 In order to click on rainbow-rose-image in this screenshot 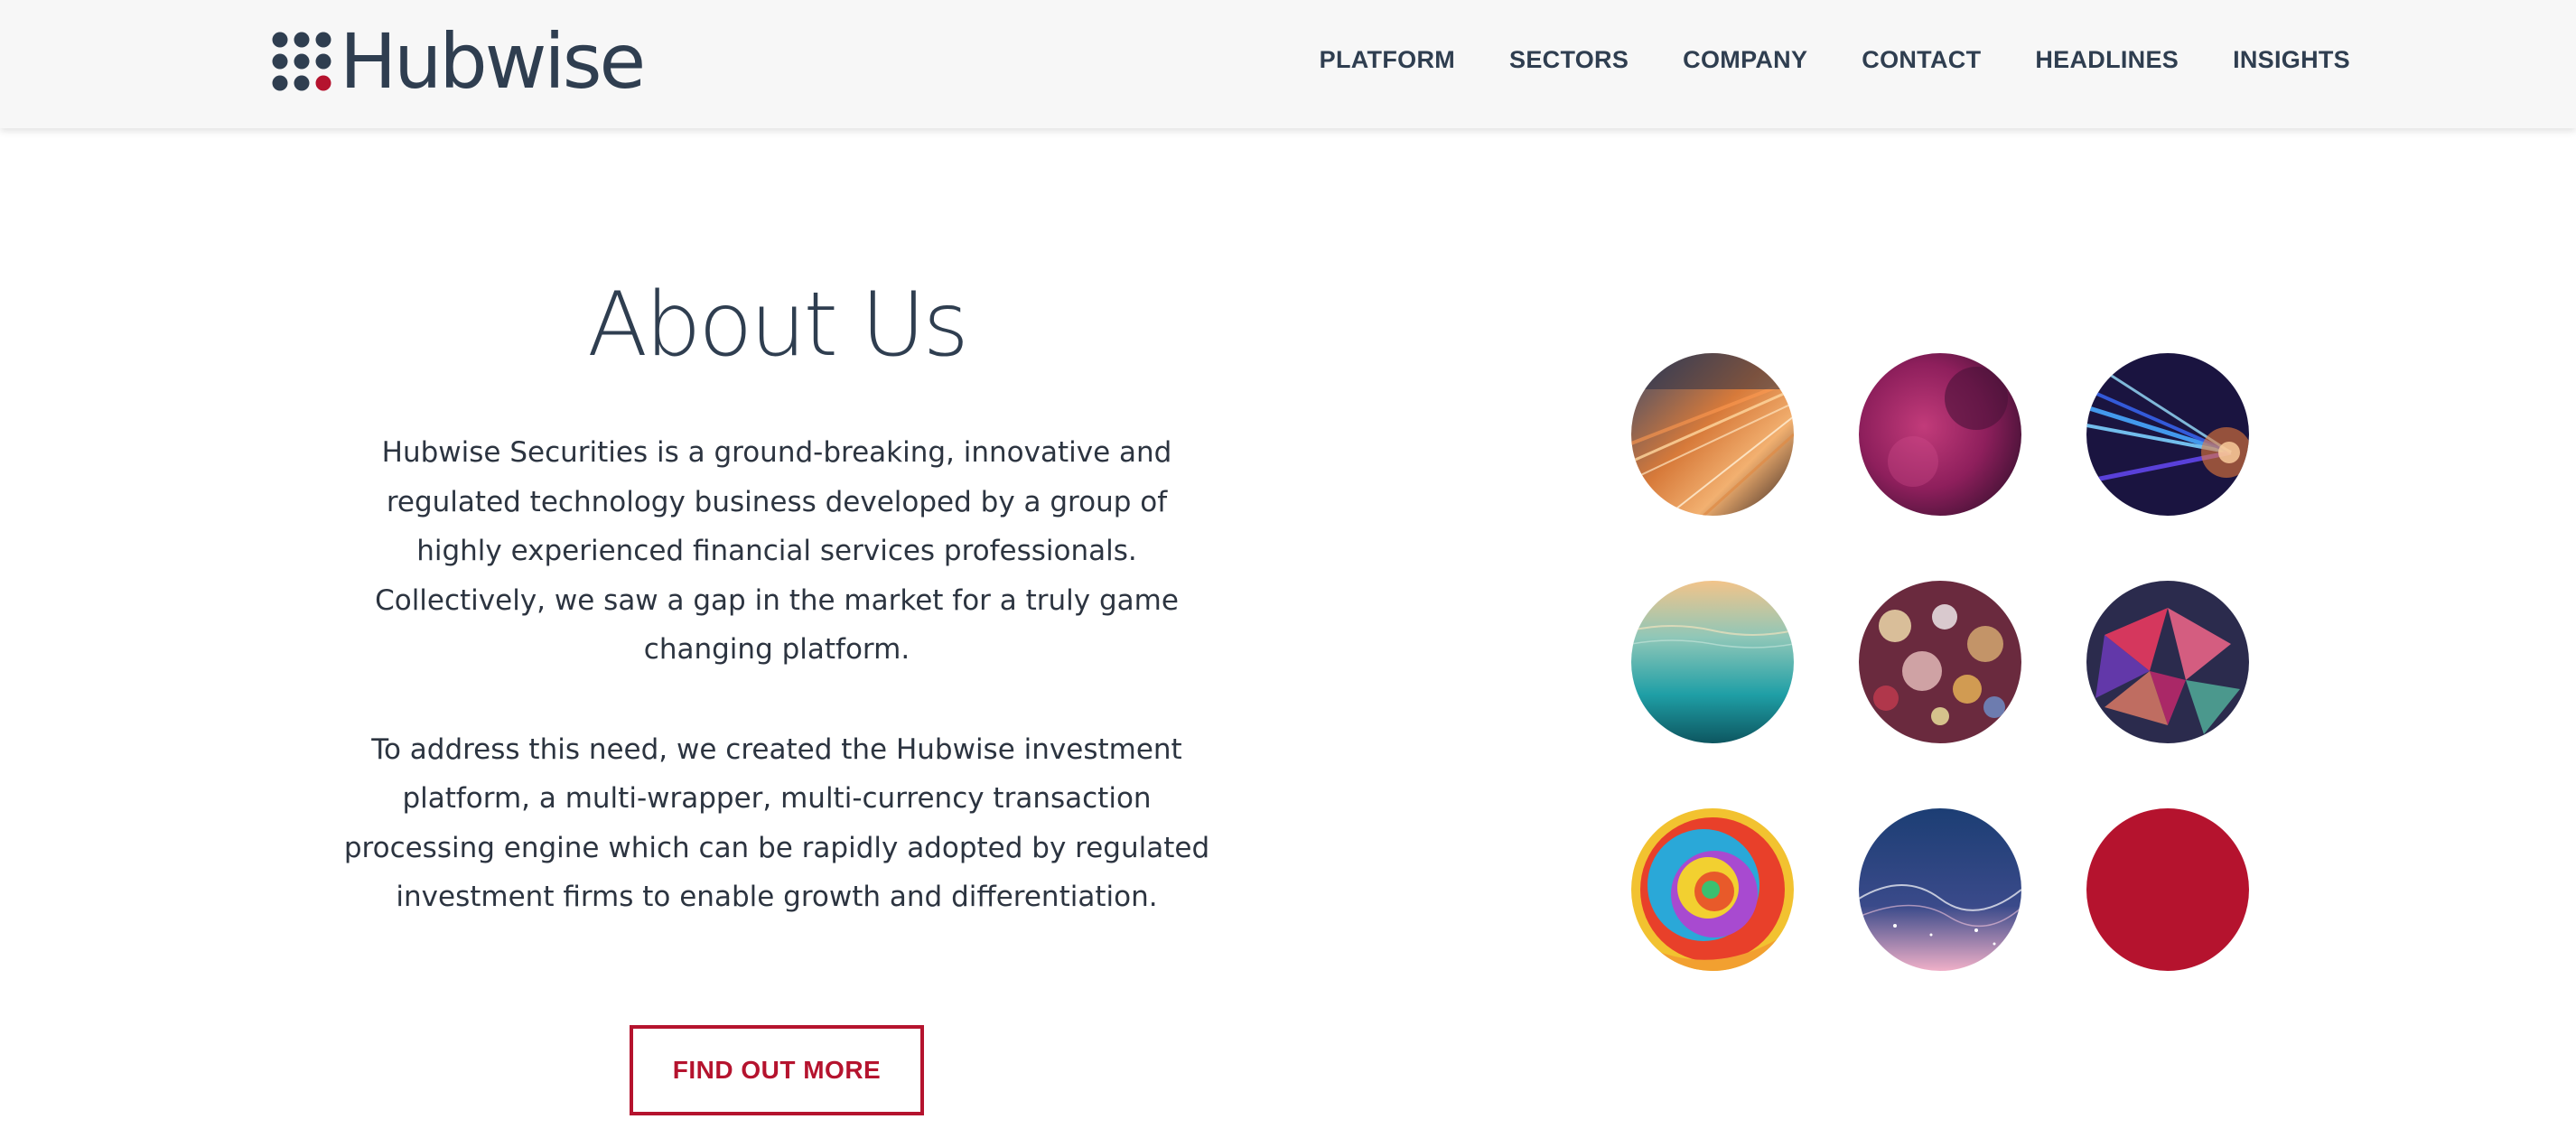, I will do `click(1712, 889)`.